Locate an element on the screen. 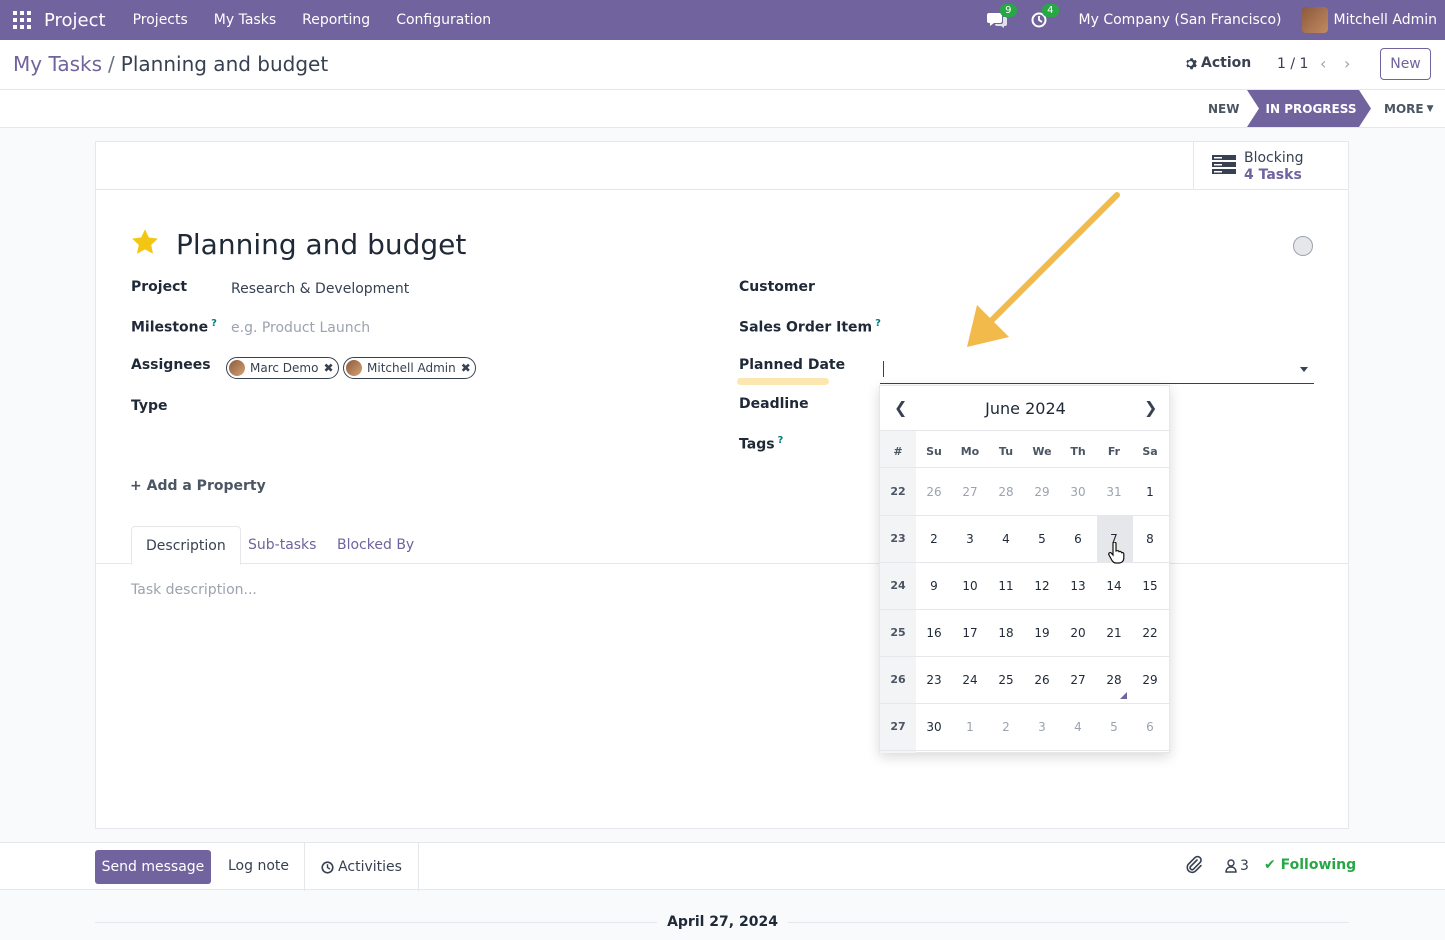 The image size is (1445, 940). tab-blocked-by: Blocked By is located at coordinates (375, 545).